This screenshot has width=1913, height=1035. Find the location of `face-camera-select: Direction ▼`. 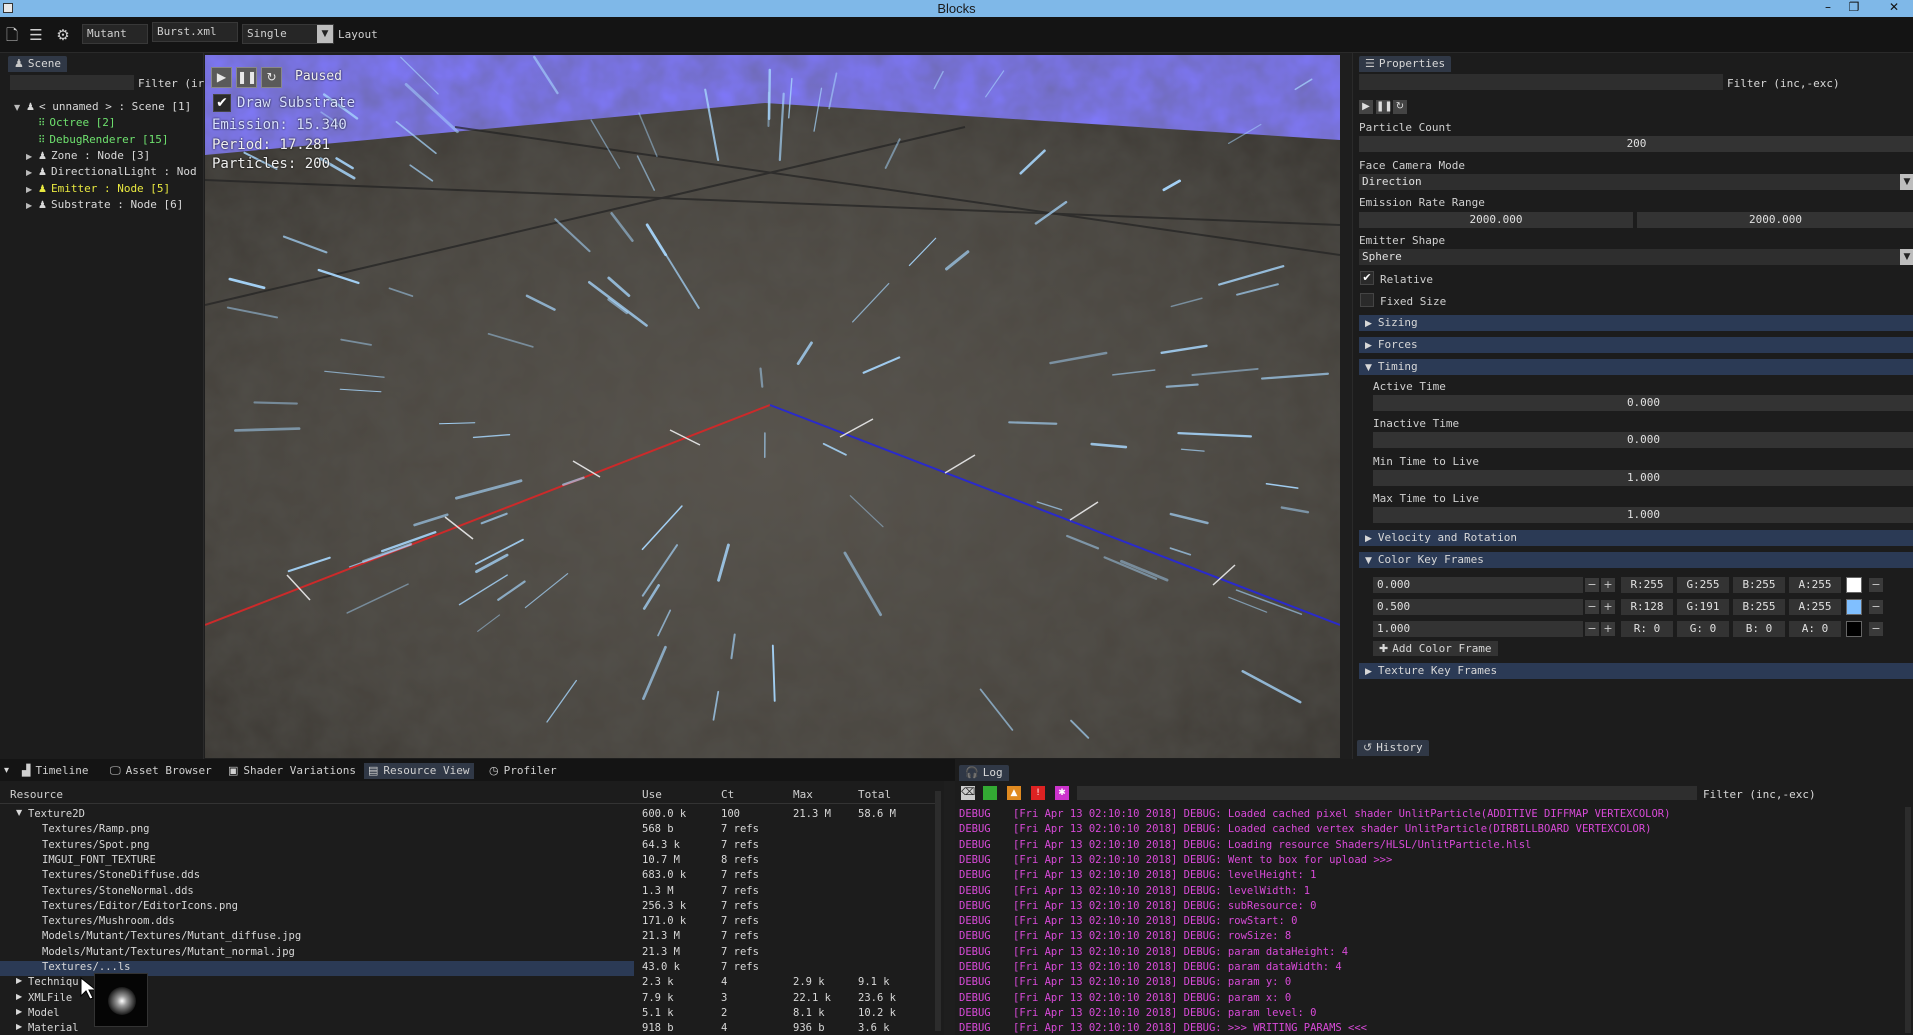

face-camera-select: Direction ▼ is located at coordinates (1636, 182).